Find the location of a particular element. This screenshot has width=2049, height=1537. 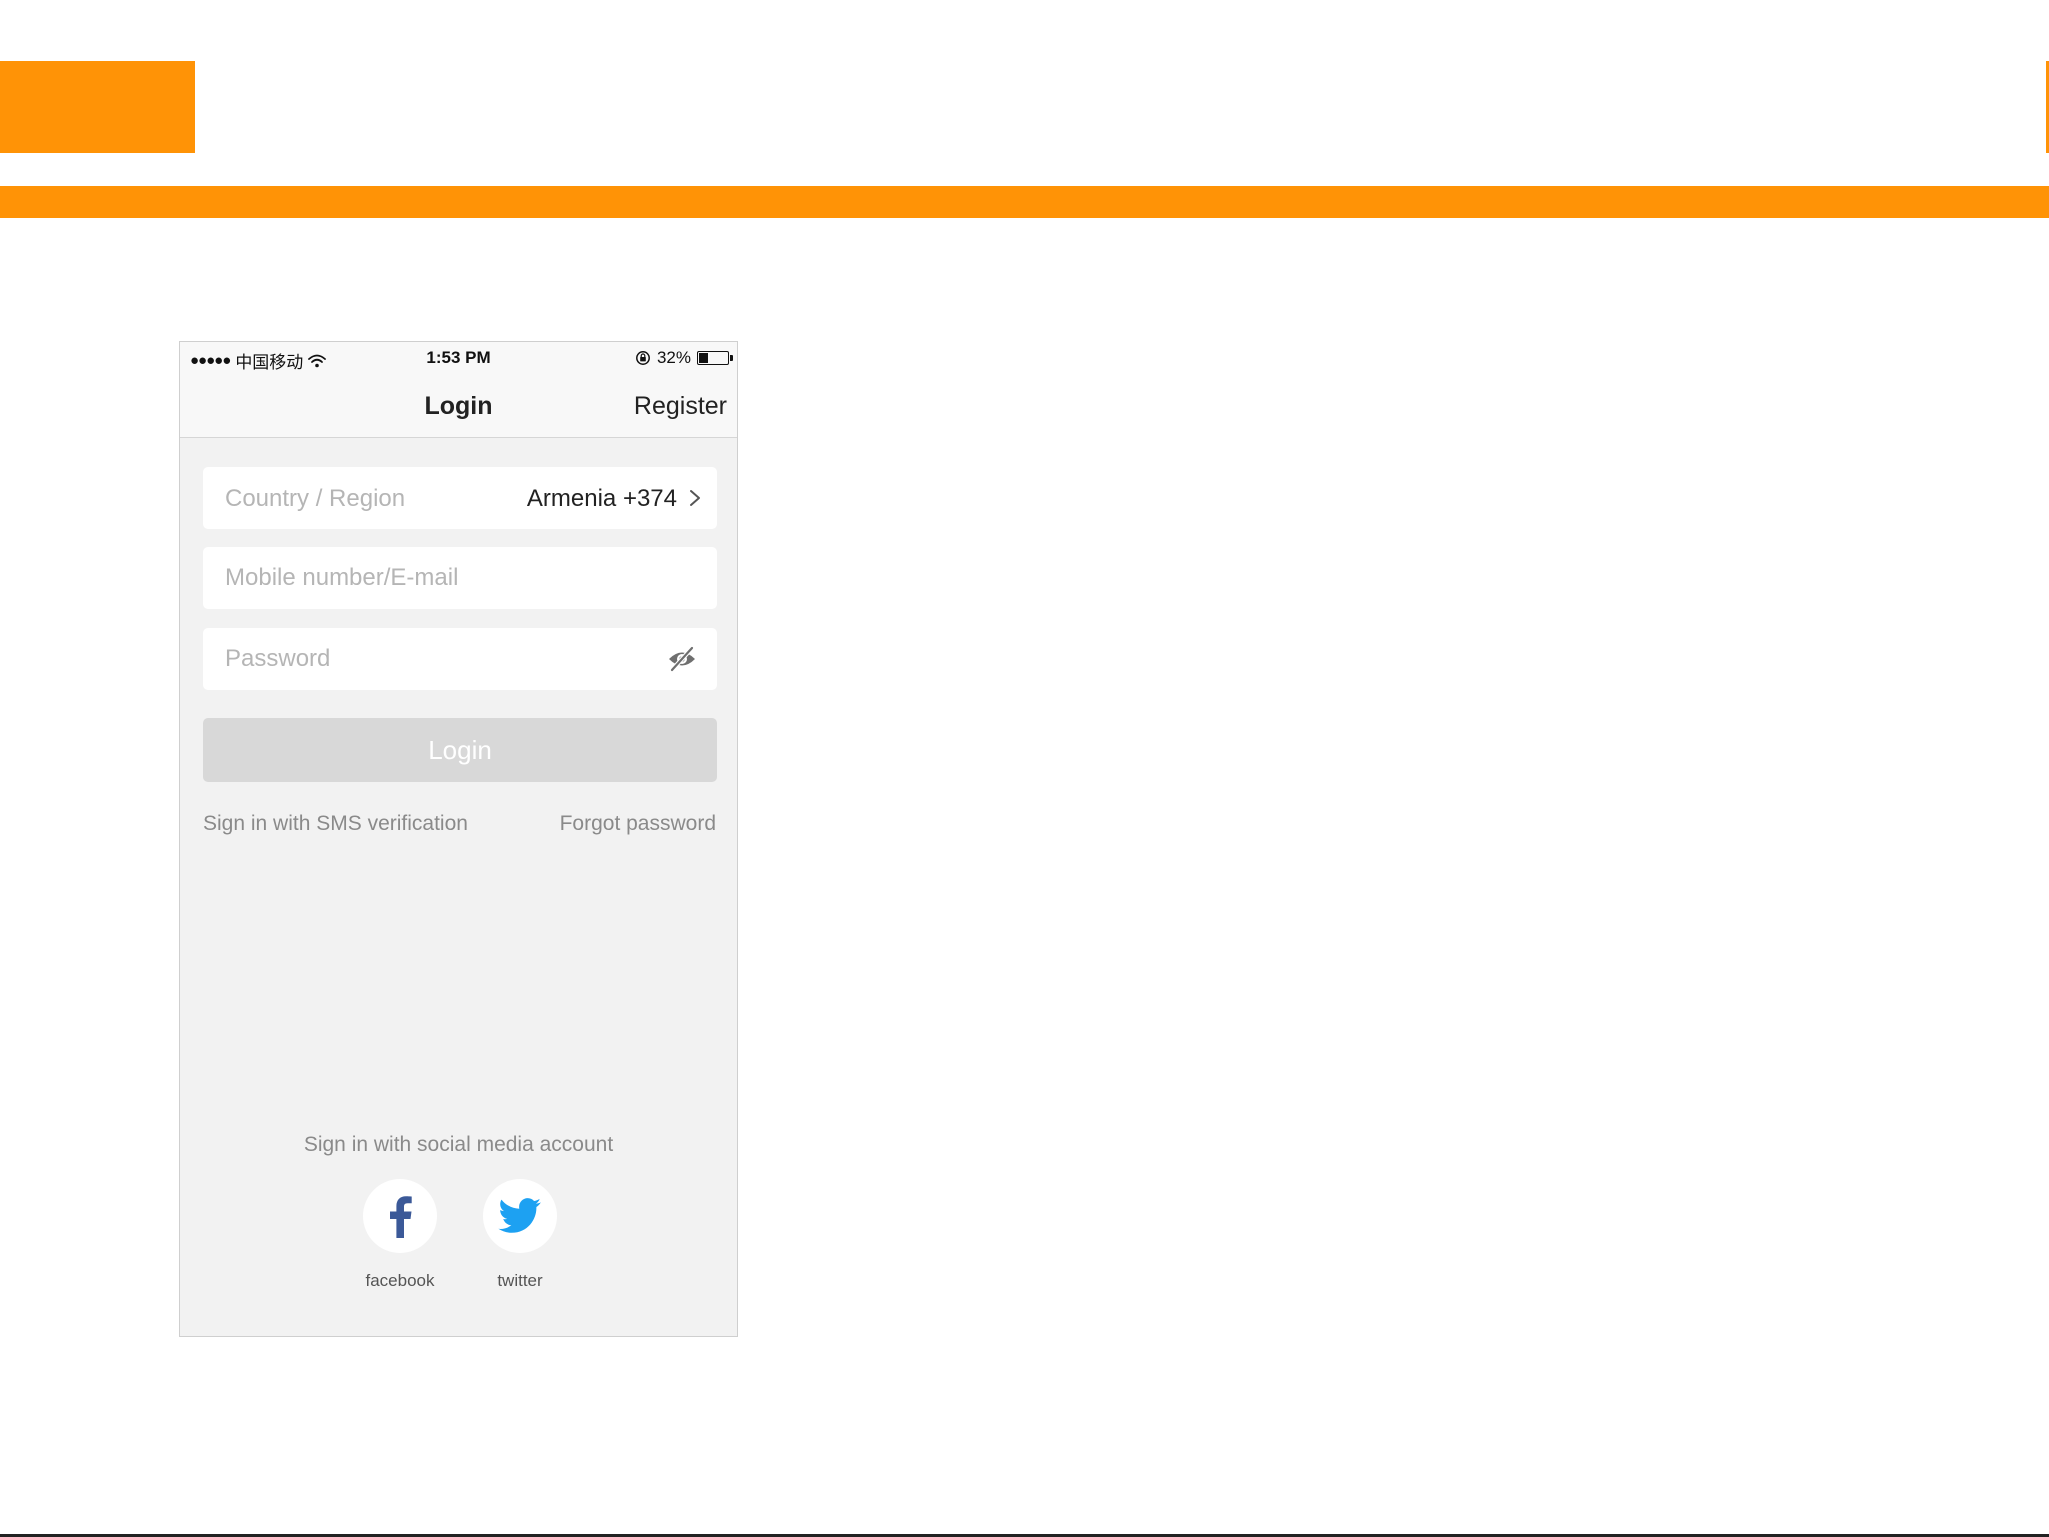

twitter-login-button is located at coordinates (520, 1216).